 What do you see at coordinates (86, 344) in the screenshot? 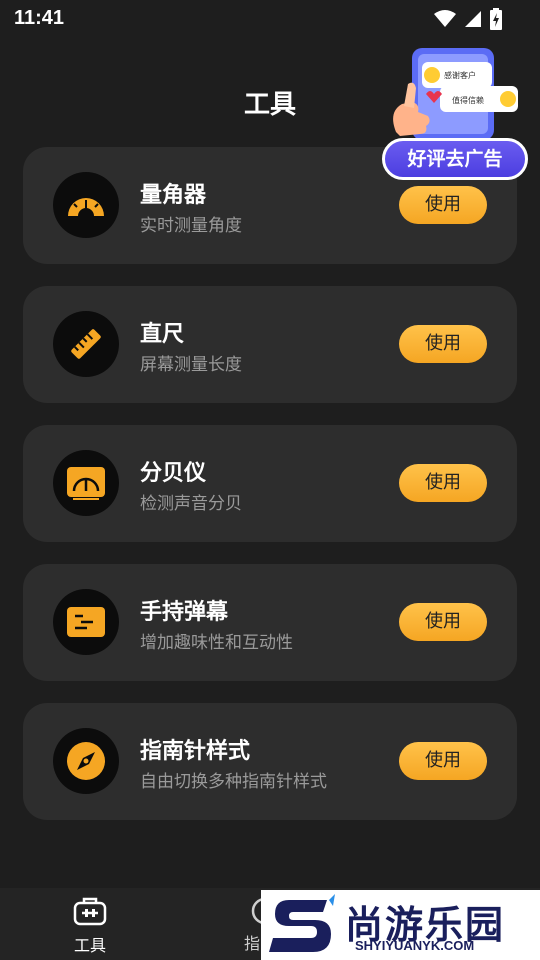
I see `ruler-icon` at bounding box center [86, 344].